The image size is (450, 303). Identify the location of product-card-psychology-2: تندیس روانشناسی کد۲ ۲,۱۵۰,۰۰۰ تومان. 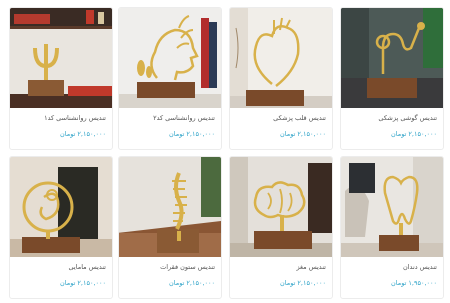
(170, 78).